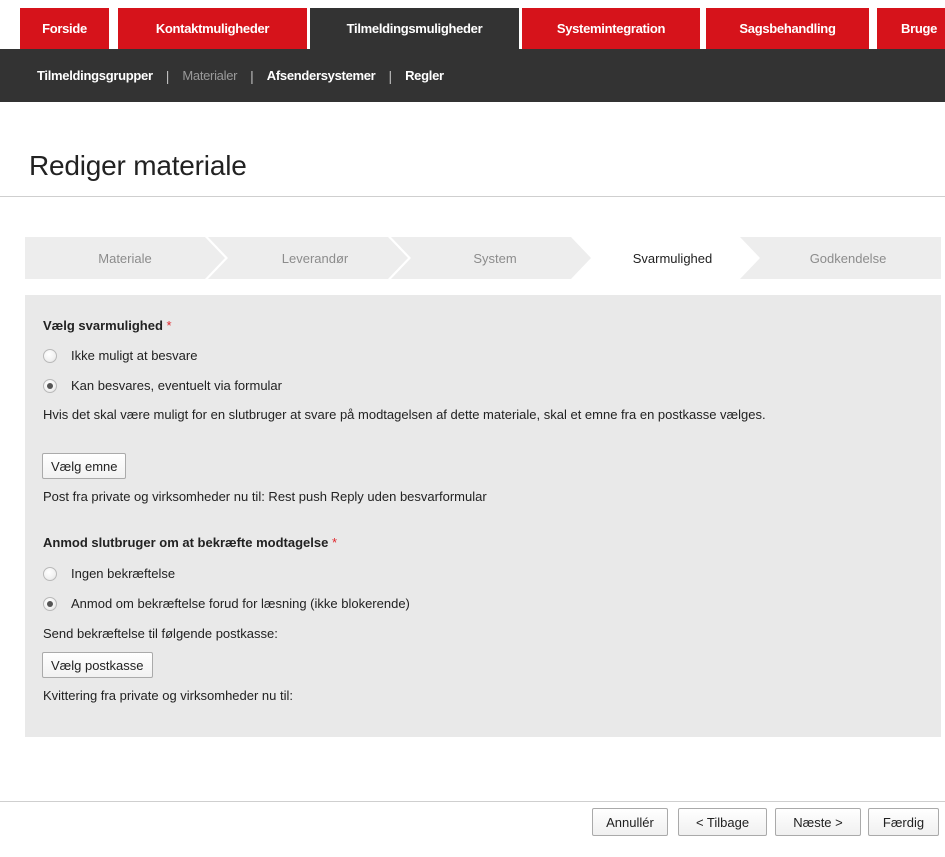  I want to click on radio-option-can-reply: Kan besvares, eventuelt via formular, so click(162, 385).